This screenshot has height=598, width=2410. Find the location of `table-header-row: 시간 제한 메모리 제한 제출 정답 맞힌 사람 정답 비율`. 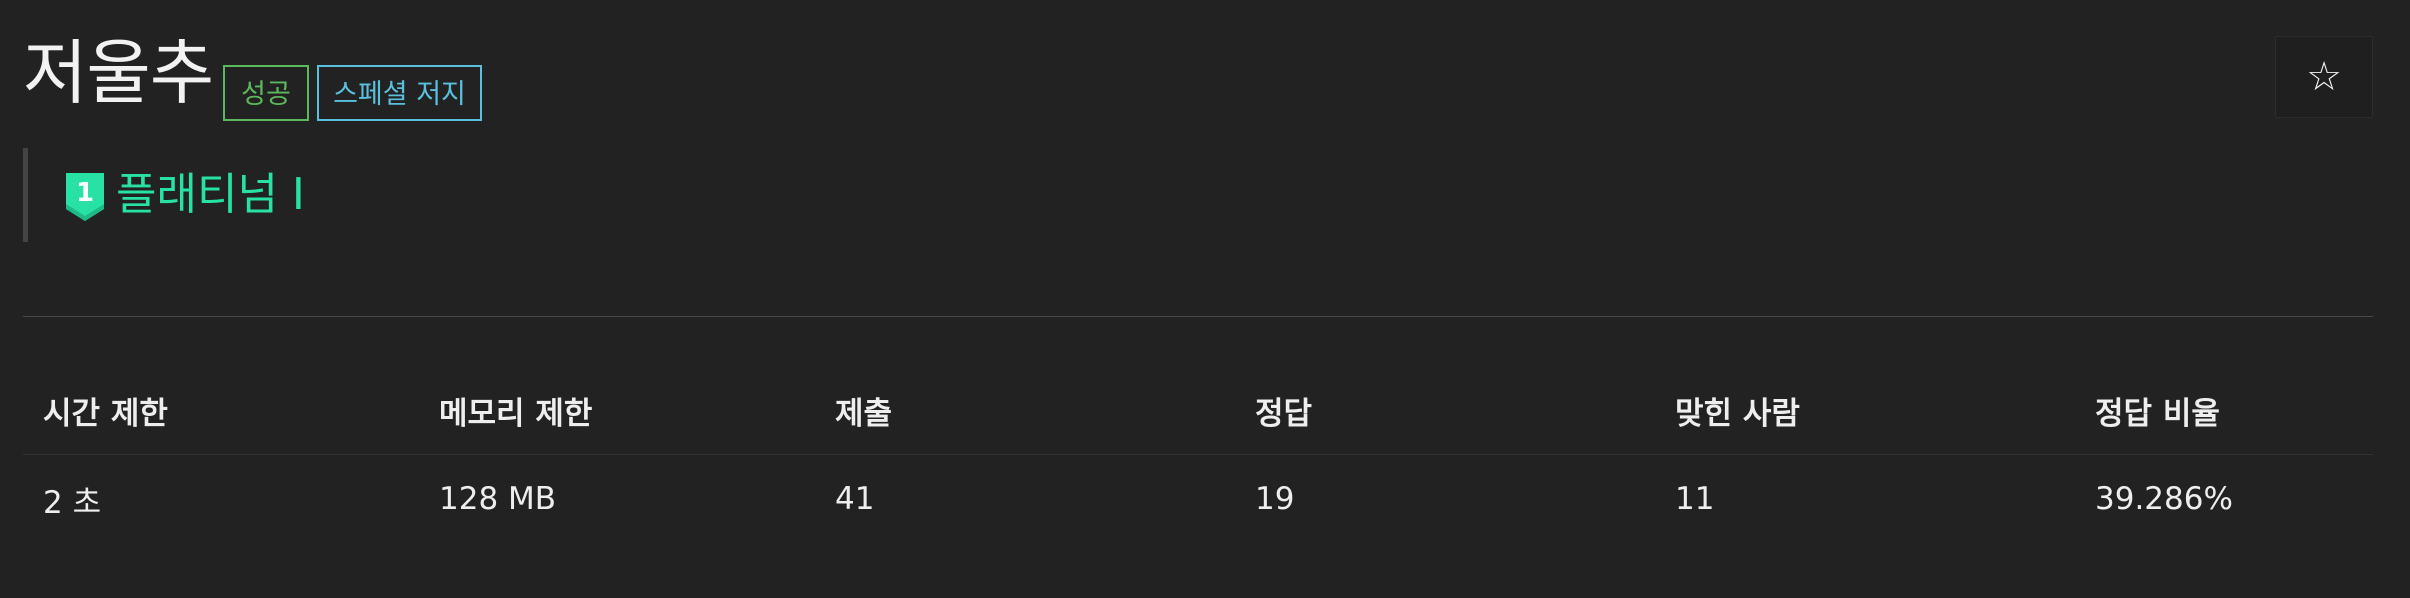

table-header-row: 시간 제한 메모리 제한 제출 정답 맞힌 사람 정답 비율 is located at coordinates (1198, 410).